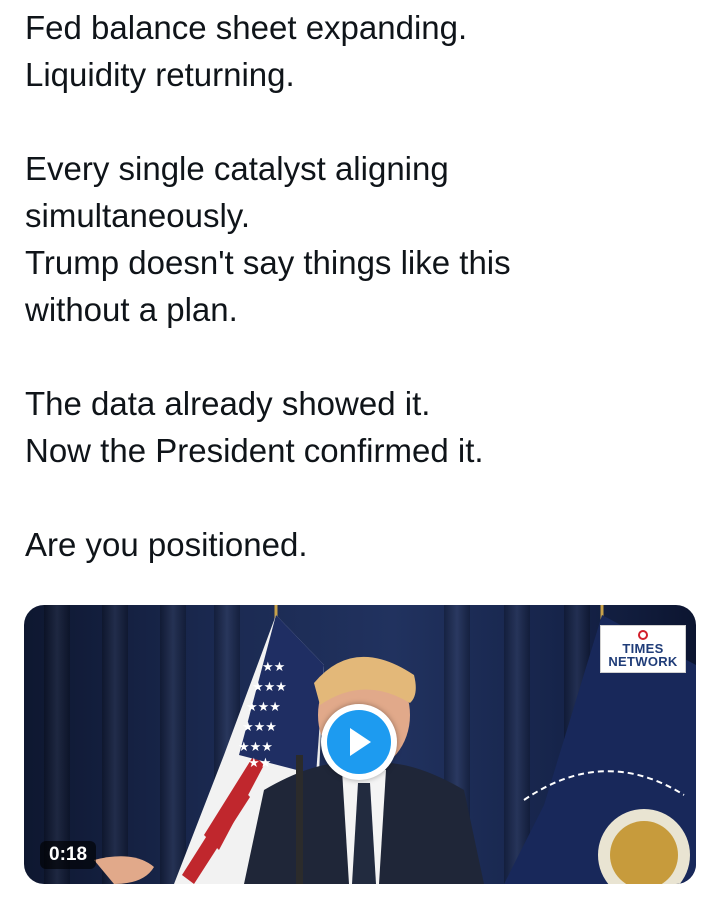 The height and width of the screenshot is (903, 720). What do you see at coordinates (160, 74) in the screenshot?
I see `tweet-line: Liquidity returning.` at bounding box center [160, 74].